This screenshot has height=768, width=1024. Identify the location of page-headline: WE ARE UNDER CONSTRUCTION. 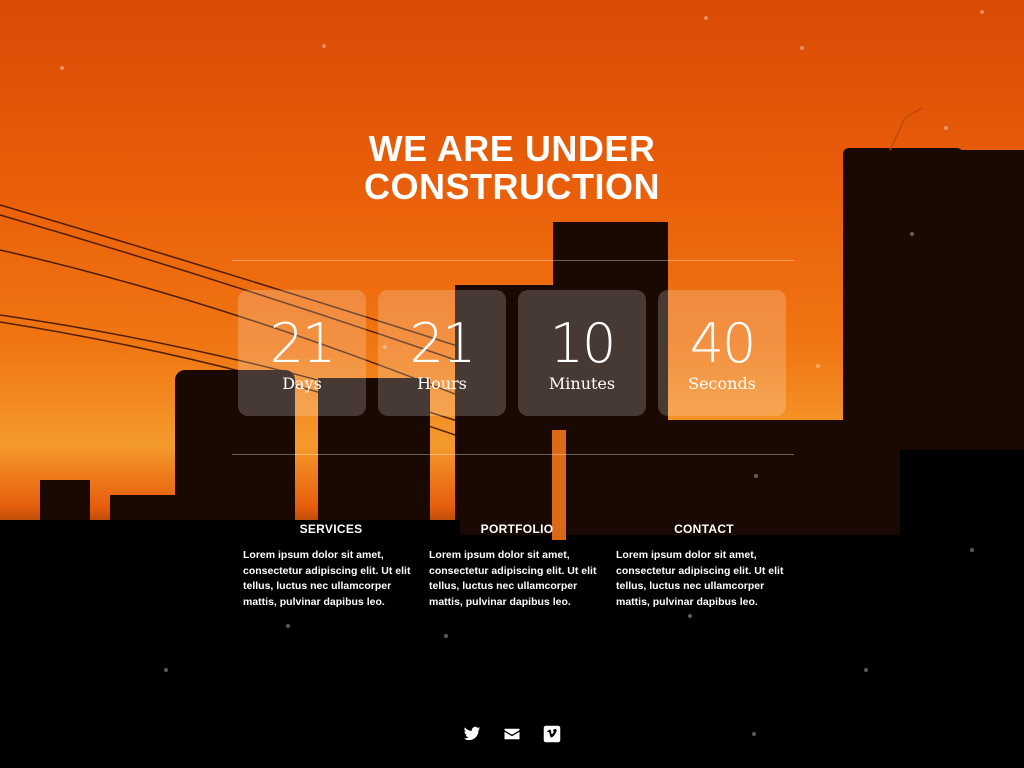
(512, 168).